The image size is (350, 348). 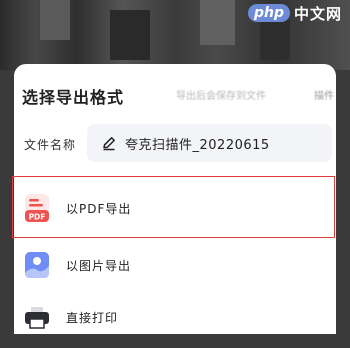 What do you see at coordinates (109, 144) in the screenshot?
I see `pencil-icon` at bounding box center [109, 144].